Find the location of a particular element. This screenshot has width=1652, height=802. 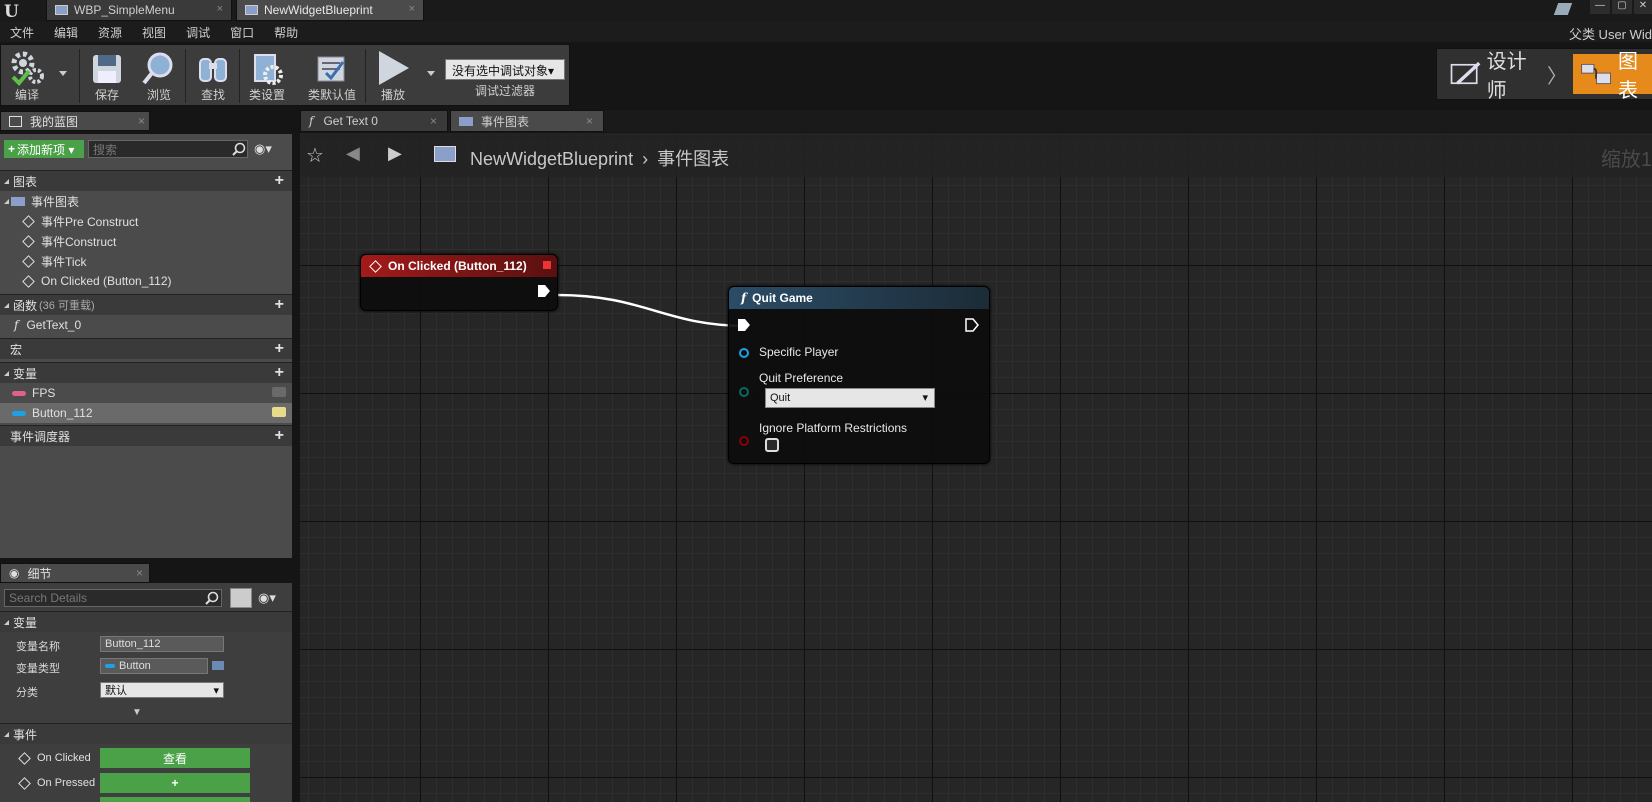

bookmark-star-icon: ☆ is located at coordinates (315, 155).